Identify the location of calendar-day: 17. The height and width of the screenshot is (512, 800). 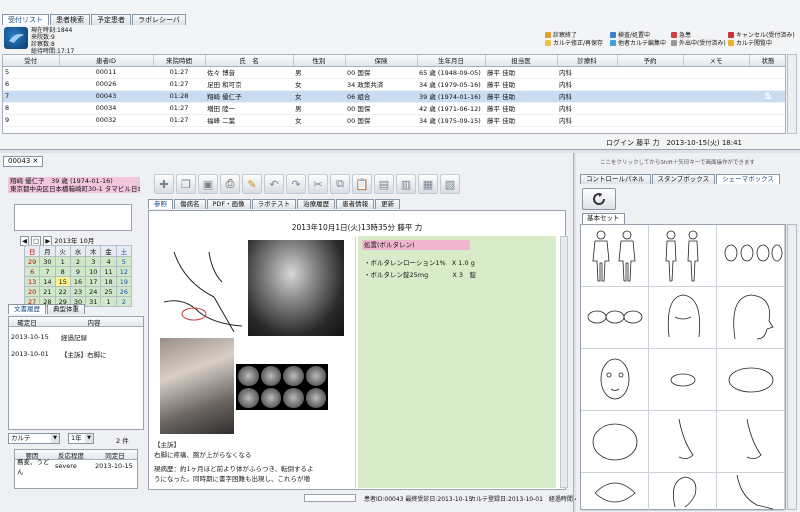
(93, 281).